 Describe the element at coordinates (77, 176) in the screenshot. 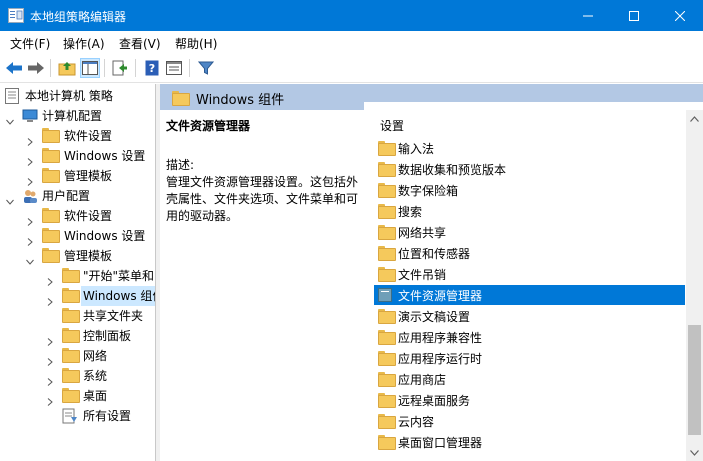

I see `tree-cc-admin: 管理模板` at that location.